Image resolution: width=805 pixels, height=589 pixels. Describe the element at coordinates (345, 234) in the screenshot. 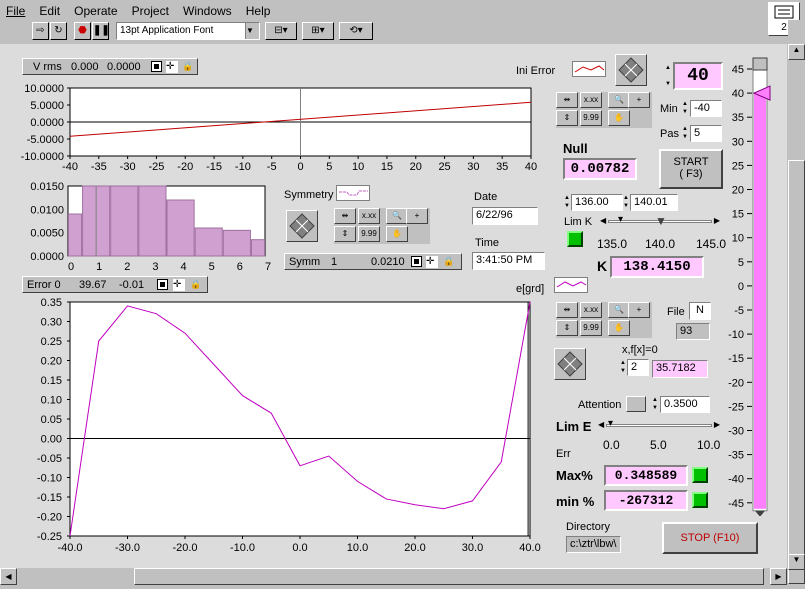

I see `y-autoscale-icon: ⇕` at that location.